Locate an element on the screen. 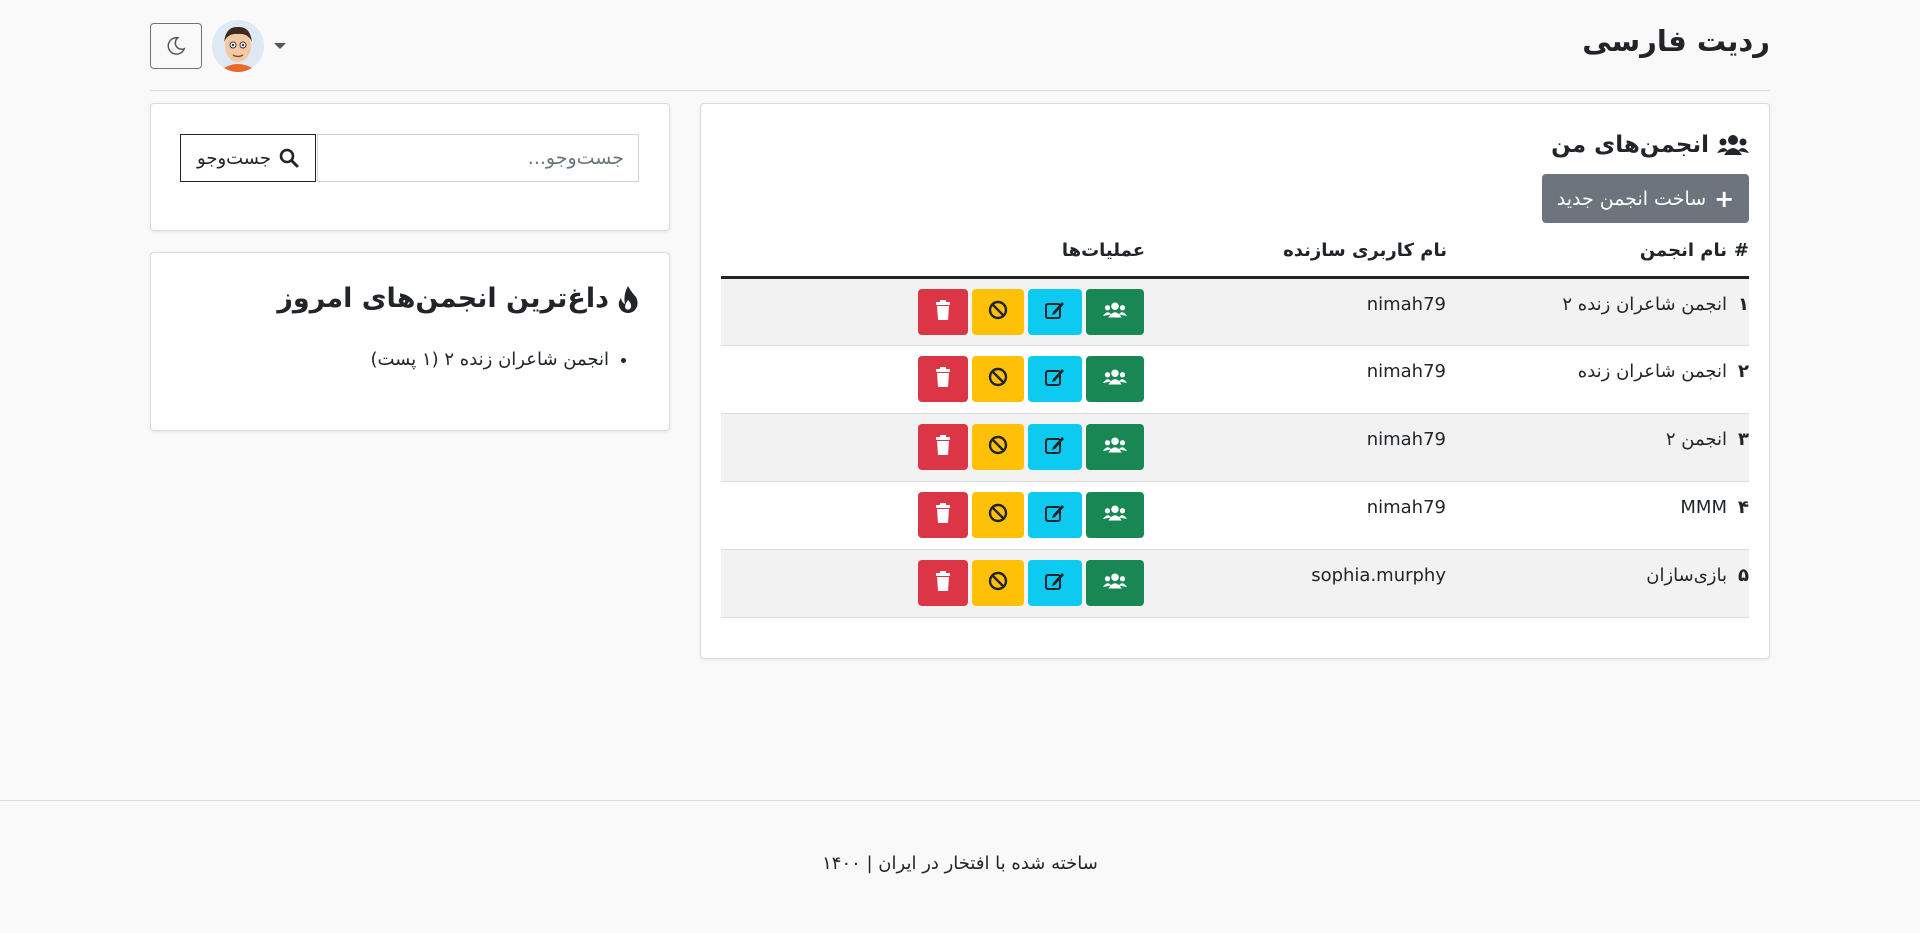 The height and width of the screenshot is (933, 1920). moon-icon is located at coordinates (176, 45).